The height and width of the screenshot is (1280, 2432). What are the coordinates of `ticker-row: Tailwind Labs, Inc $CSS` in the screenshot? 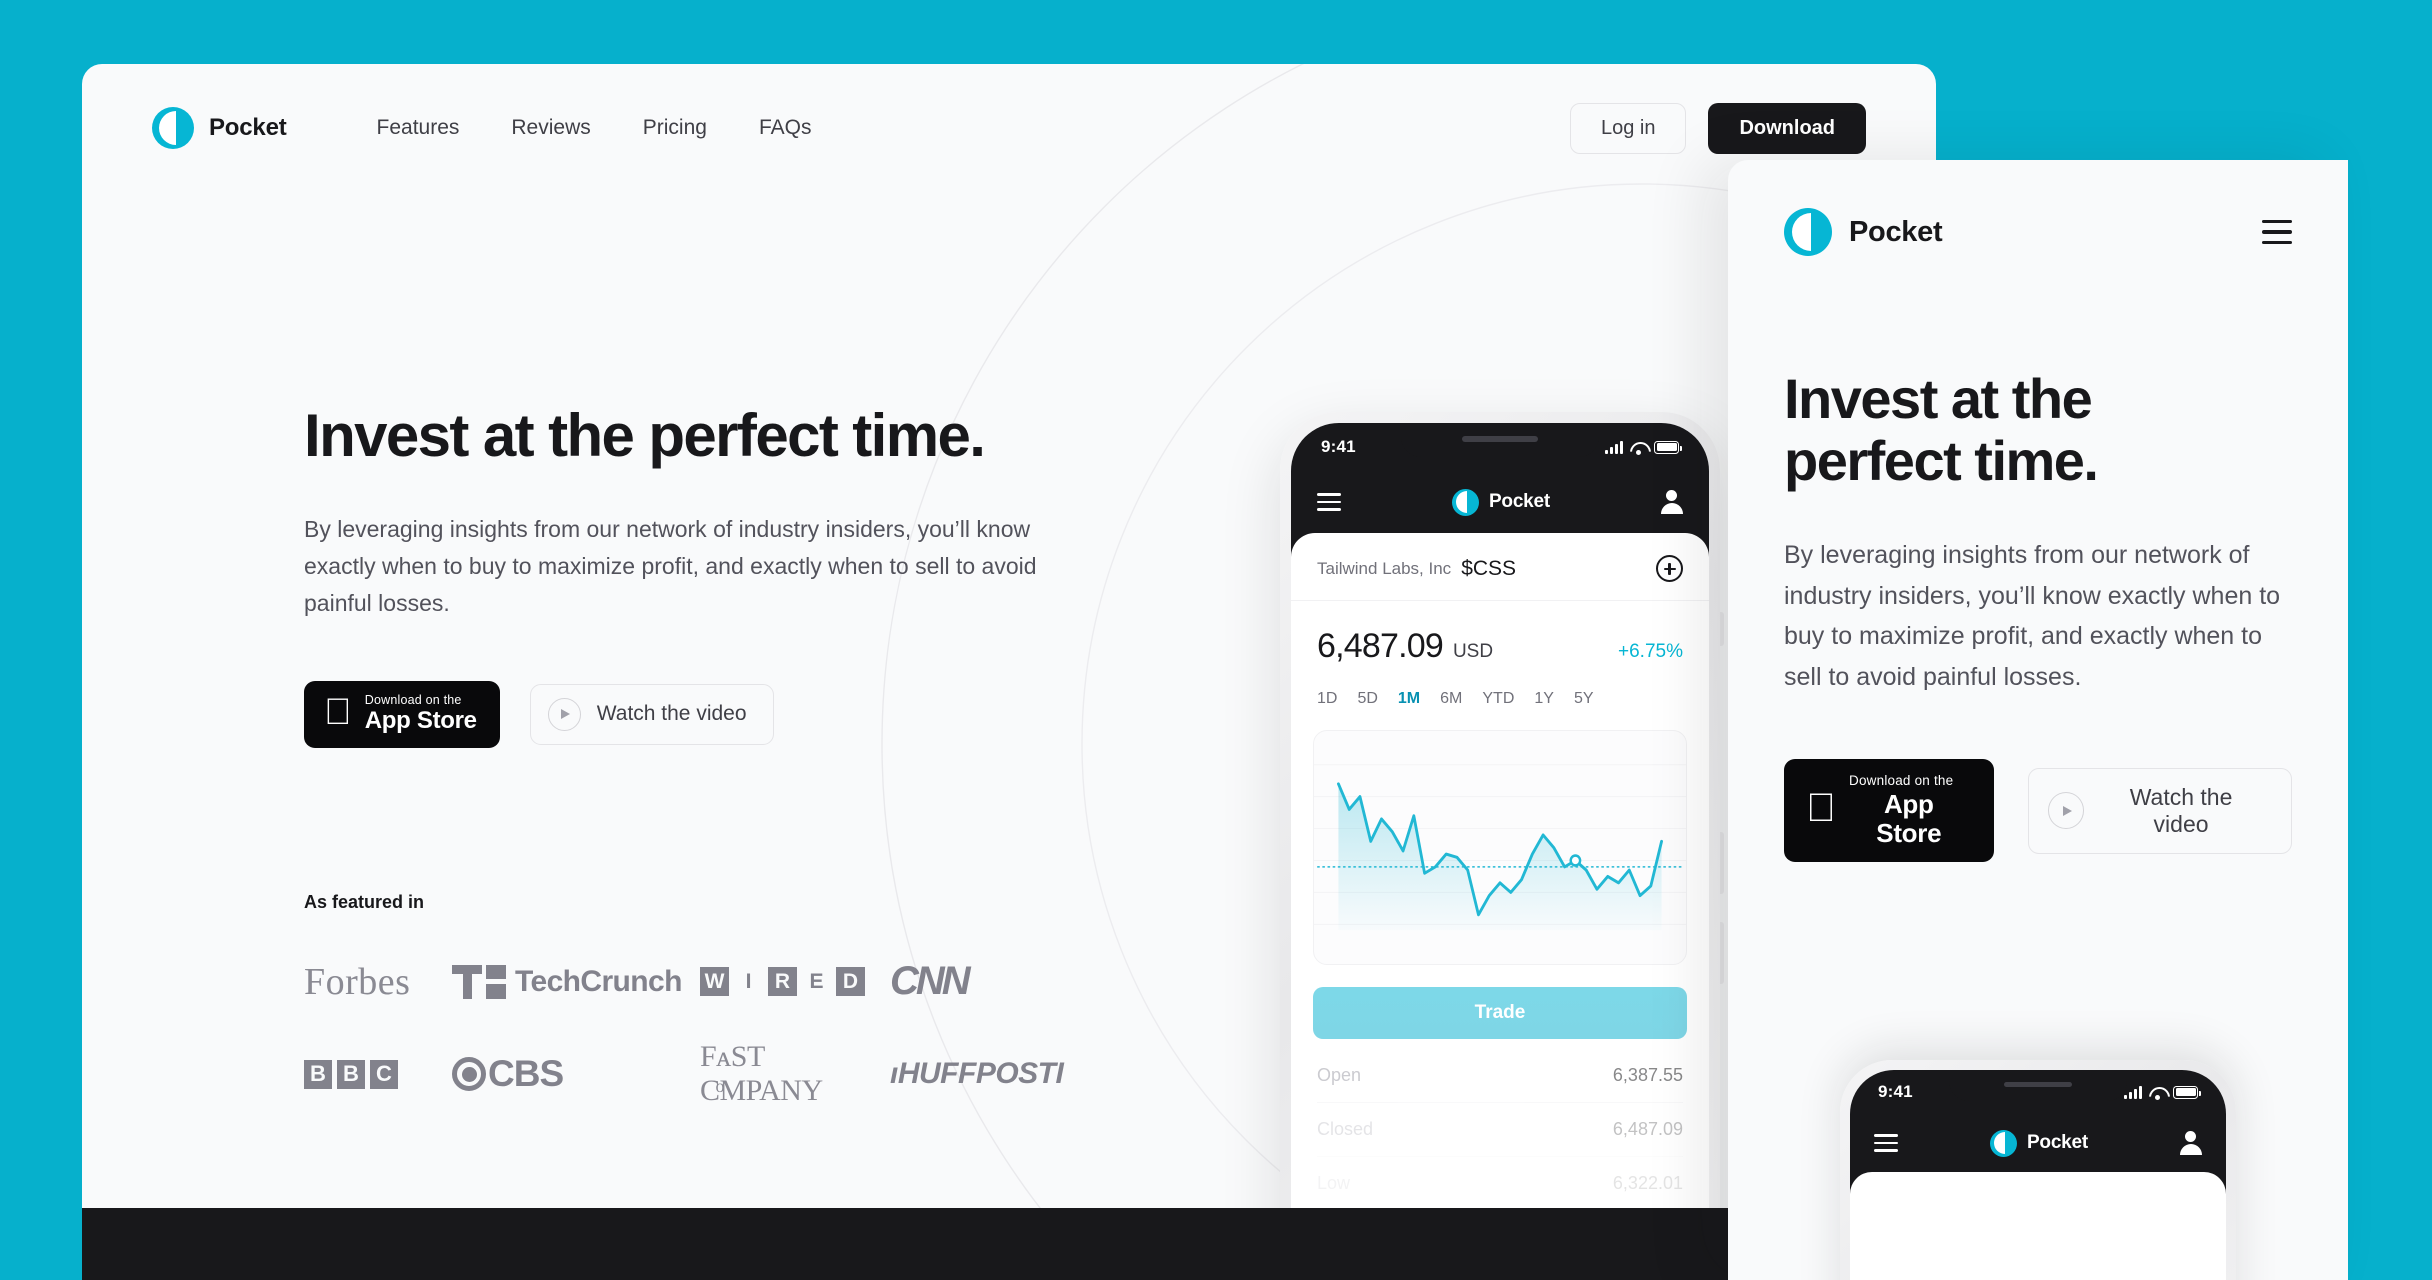 It's located at (1500, 567).